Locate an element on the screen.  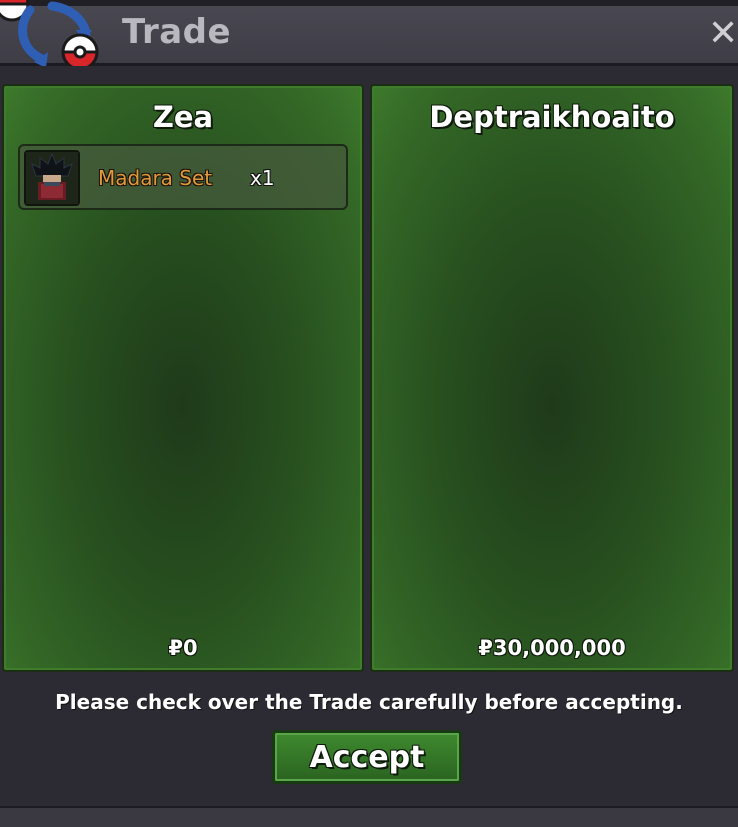
character-sprite-icon is located at coordinates (52, 178).